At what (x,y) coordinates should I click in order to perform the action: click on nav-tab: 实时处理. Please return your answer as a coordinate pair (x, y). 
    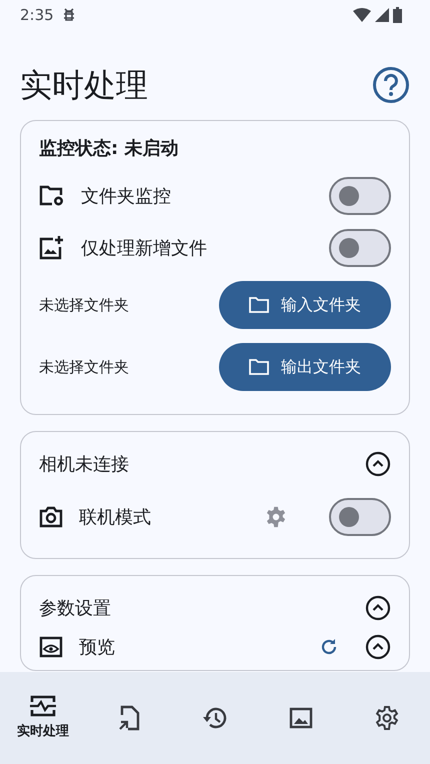
    Looking at the image, I should click on (43, 718).